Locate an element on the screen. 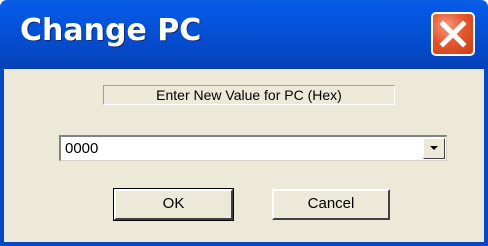  prompt-label-frame: Enter New Value for PC (Hex) is located at coordinates (249, 95).